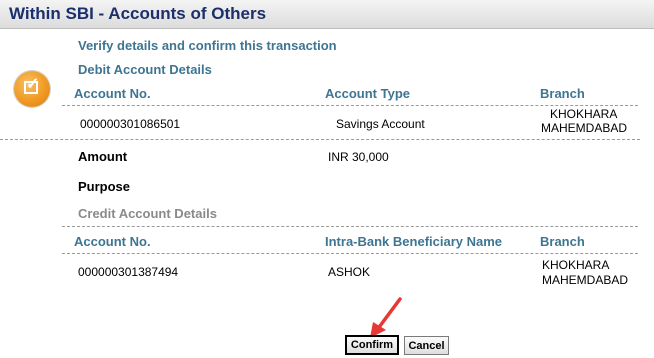 The height and width of the screenshot is (358, 654). I want to click on debit-section-title: Debit Account Details, so click(145, 69).